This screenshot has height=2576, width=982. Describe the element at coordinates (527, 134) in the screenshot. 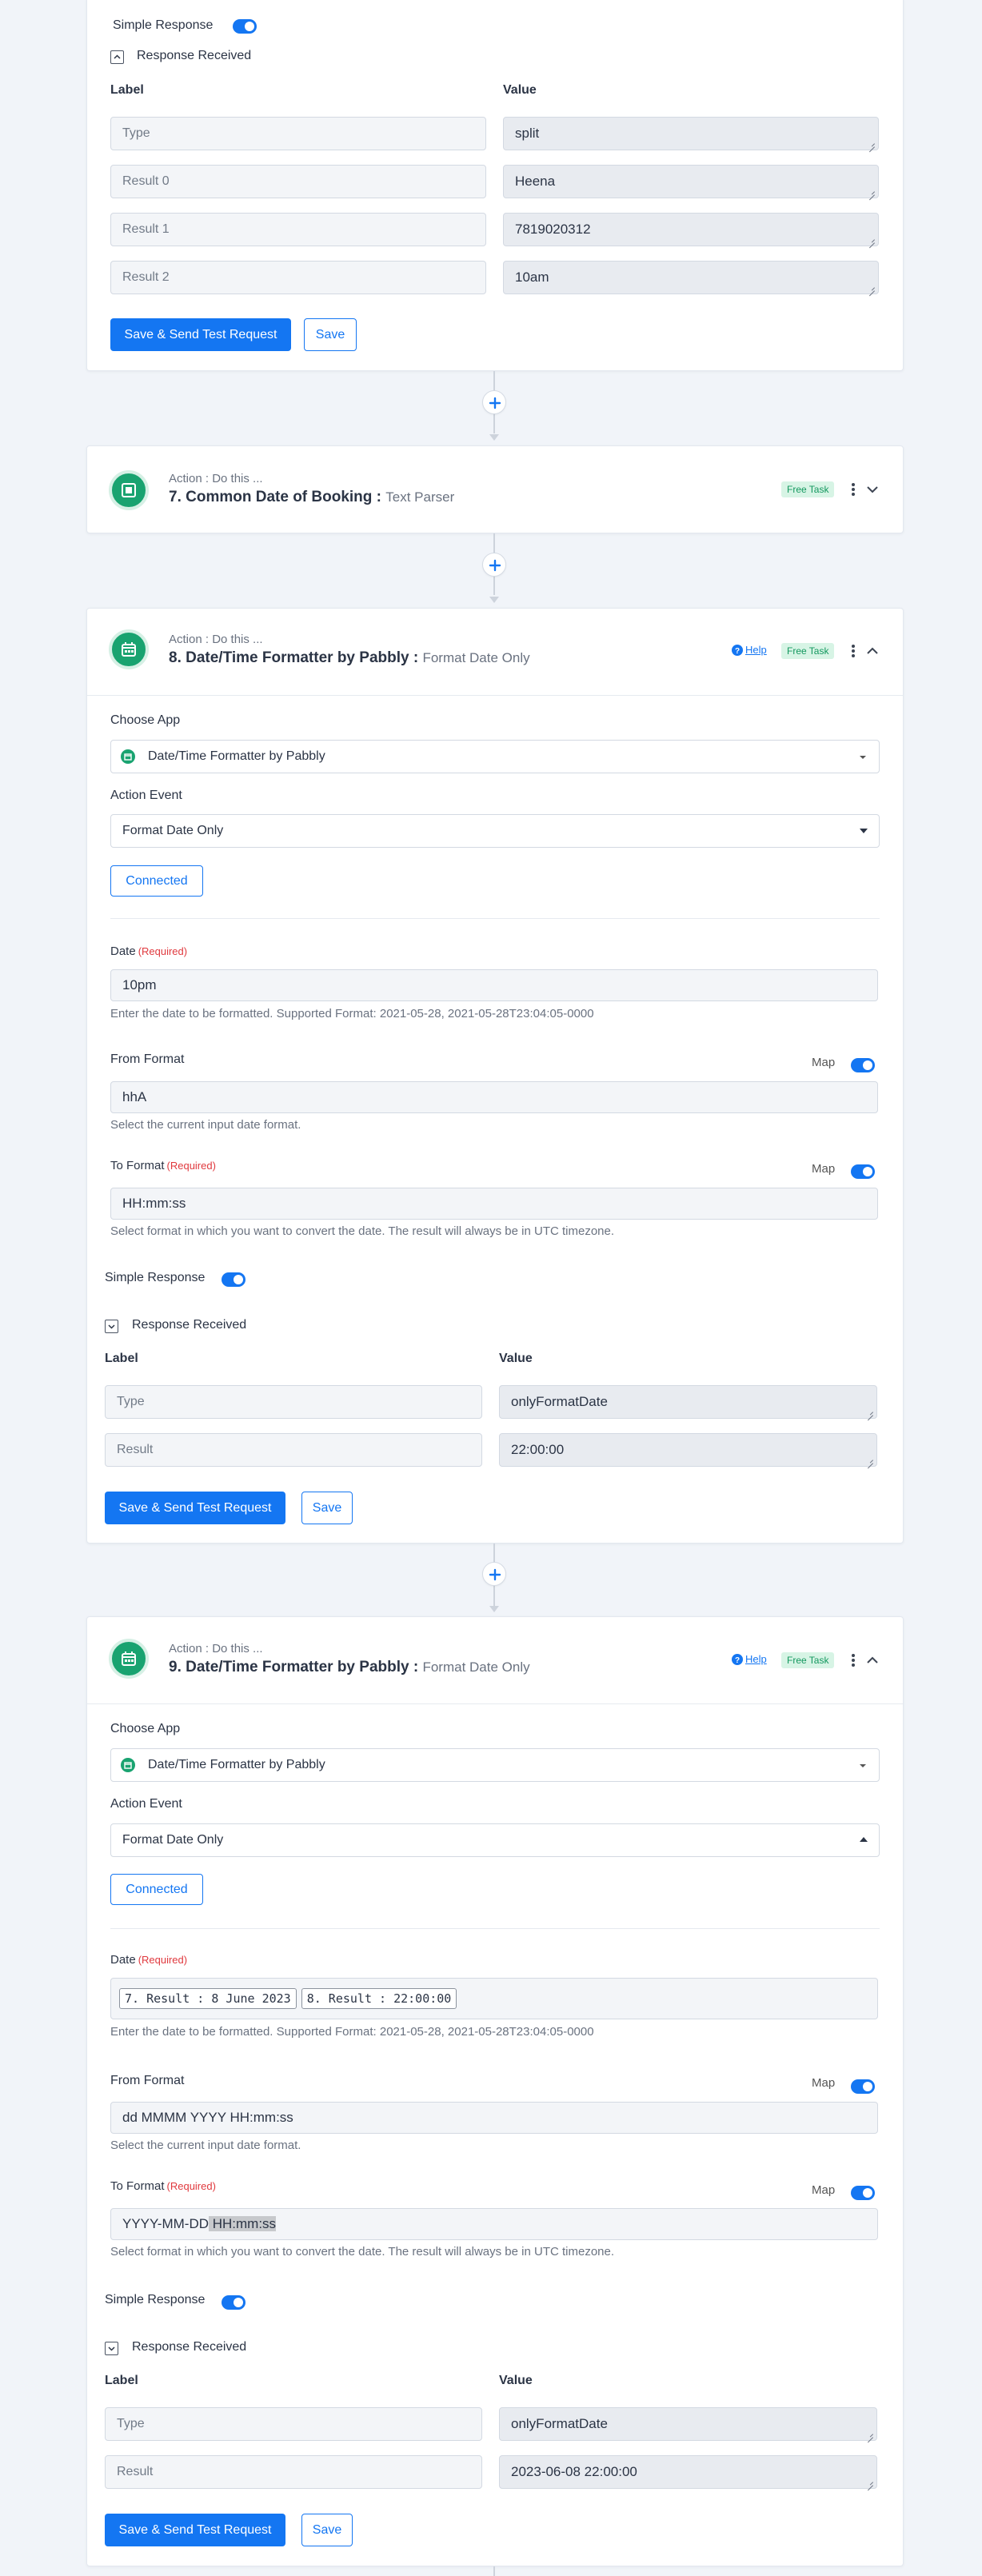

I see `response-value-text: split` at that location.